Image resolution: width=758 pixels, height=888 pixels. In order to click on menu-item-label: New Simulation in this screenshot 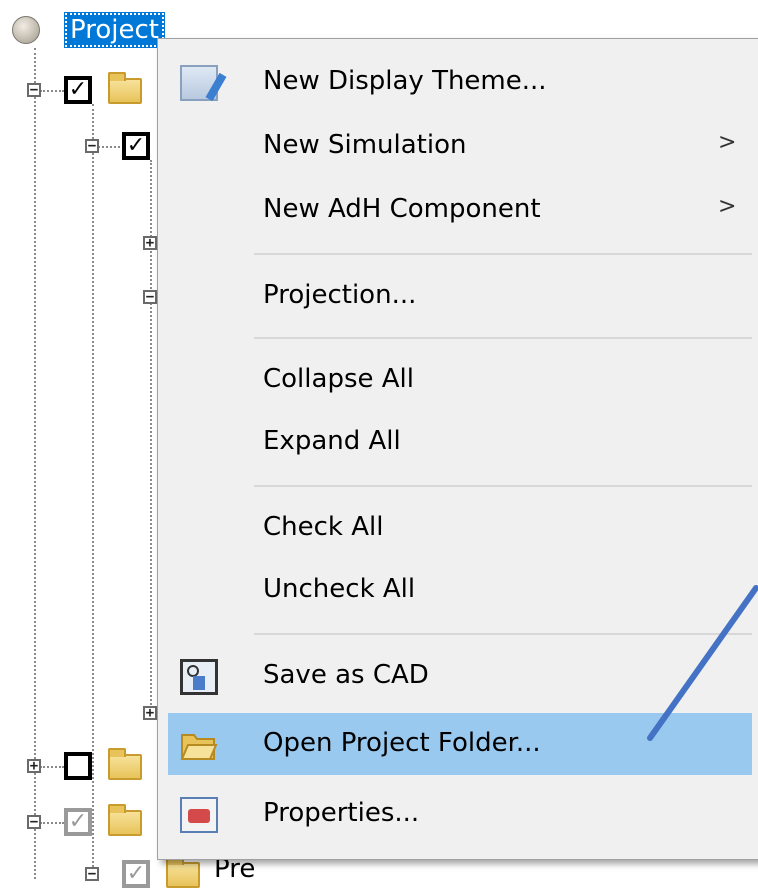, I will do `click(365, 145)`.